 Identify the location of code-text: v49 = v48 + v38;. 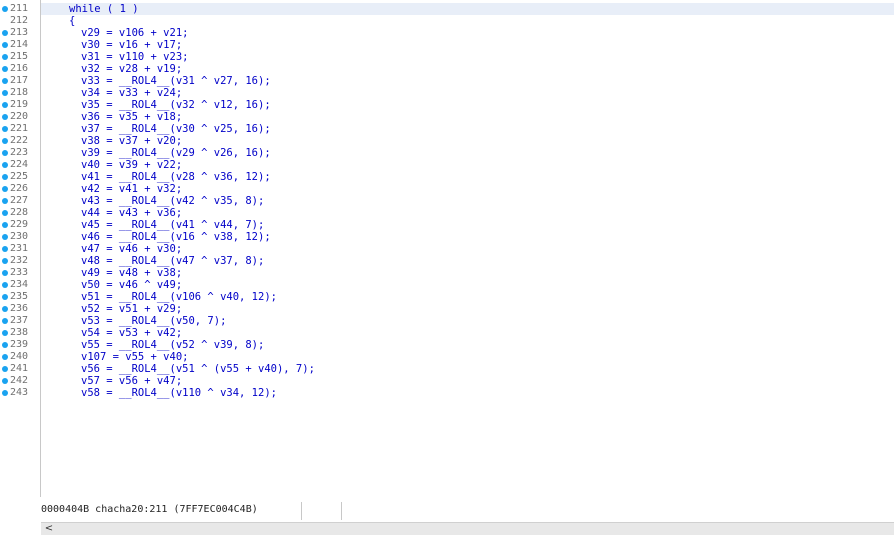
(467, 273).